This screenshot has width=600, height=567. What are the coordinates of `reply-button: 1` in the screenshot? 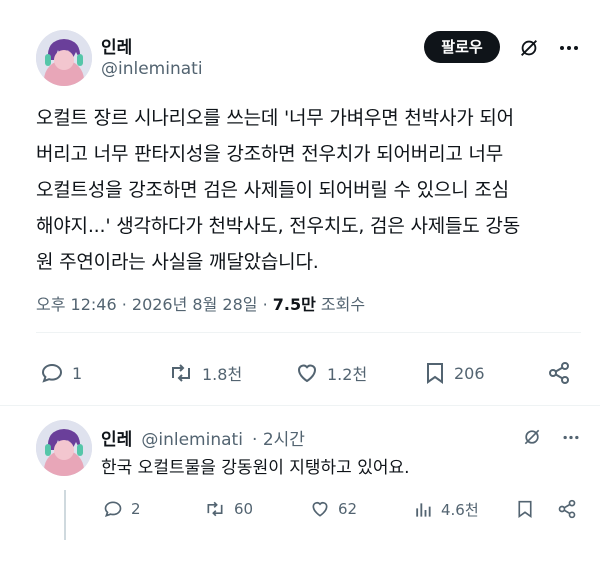 It's located at (61, 373).